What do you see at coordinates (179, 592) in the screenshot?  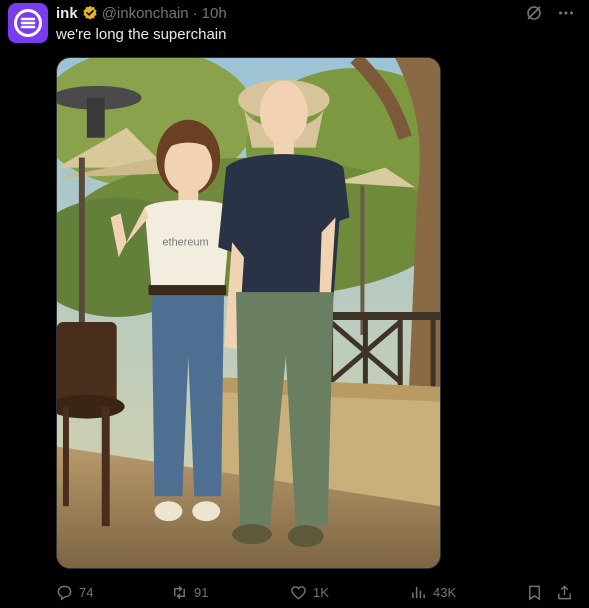 I see `repost-icon` at bounding box center [179, 592].